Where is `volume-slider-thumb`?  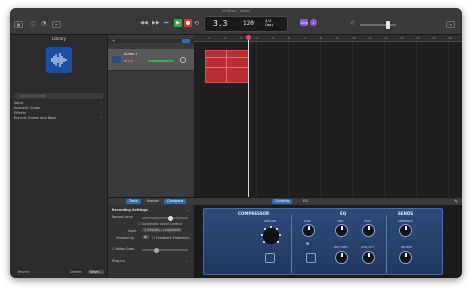 volume-slider-thumb is located at coordinates (388, 25).